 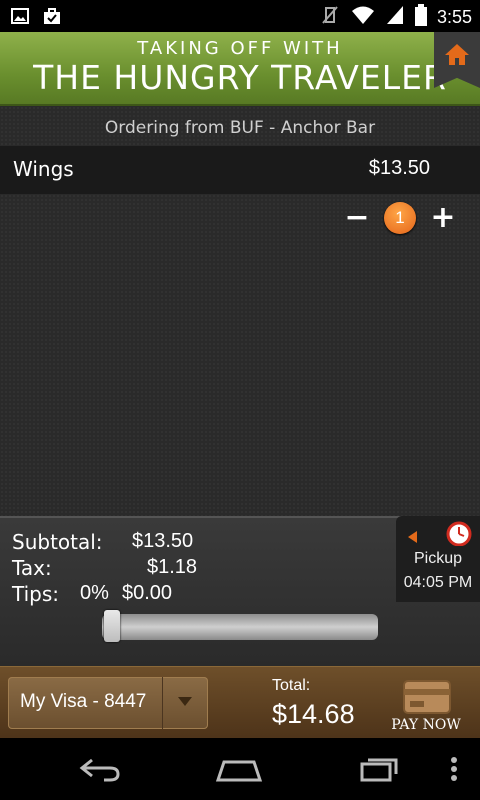 What do you see at coordinates (57, 542) in the screenshot?
I see `subtotal-label: Subtotal:` at bounding box center [57, 542].